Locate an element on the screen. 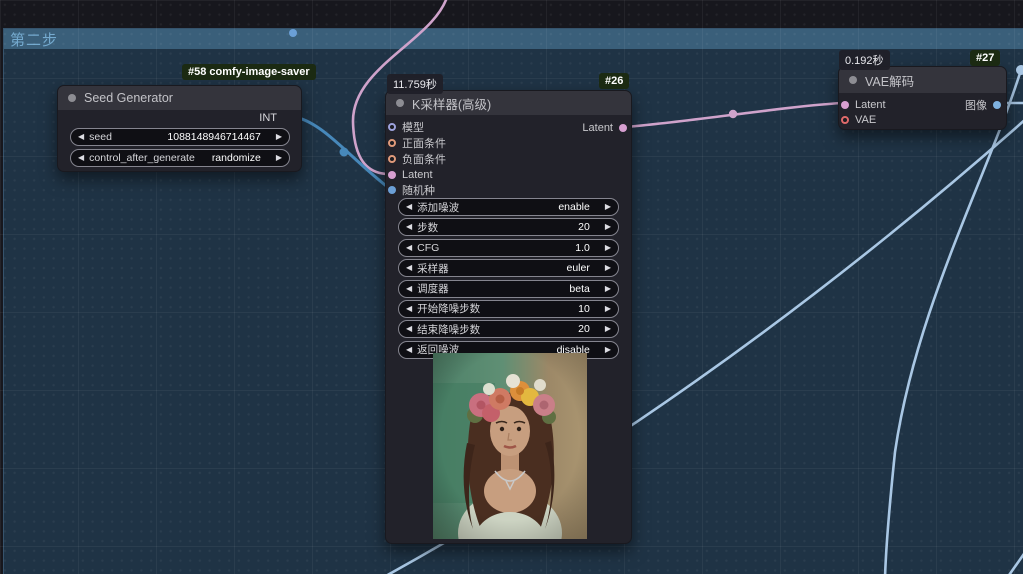 This screenshot has height=574, width=1023. input-port-model is located at coordinates (392, 126).